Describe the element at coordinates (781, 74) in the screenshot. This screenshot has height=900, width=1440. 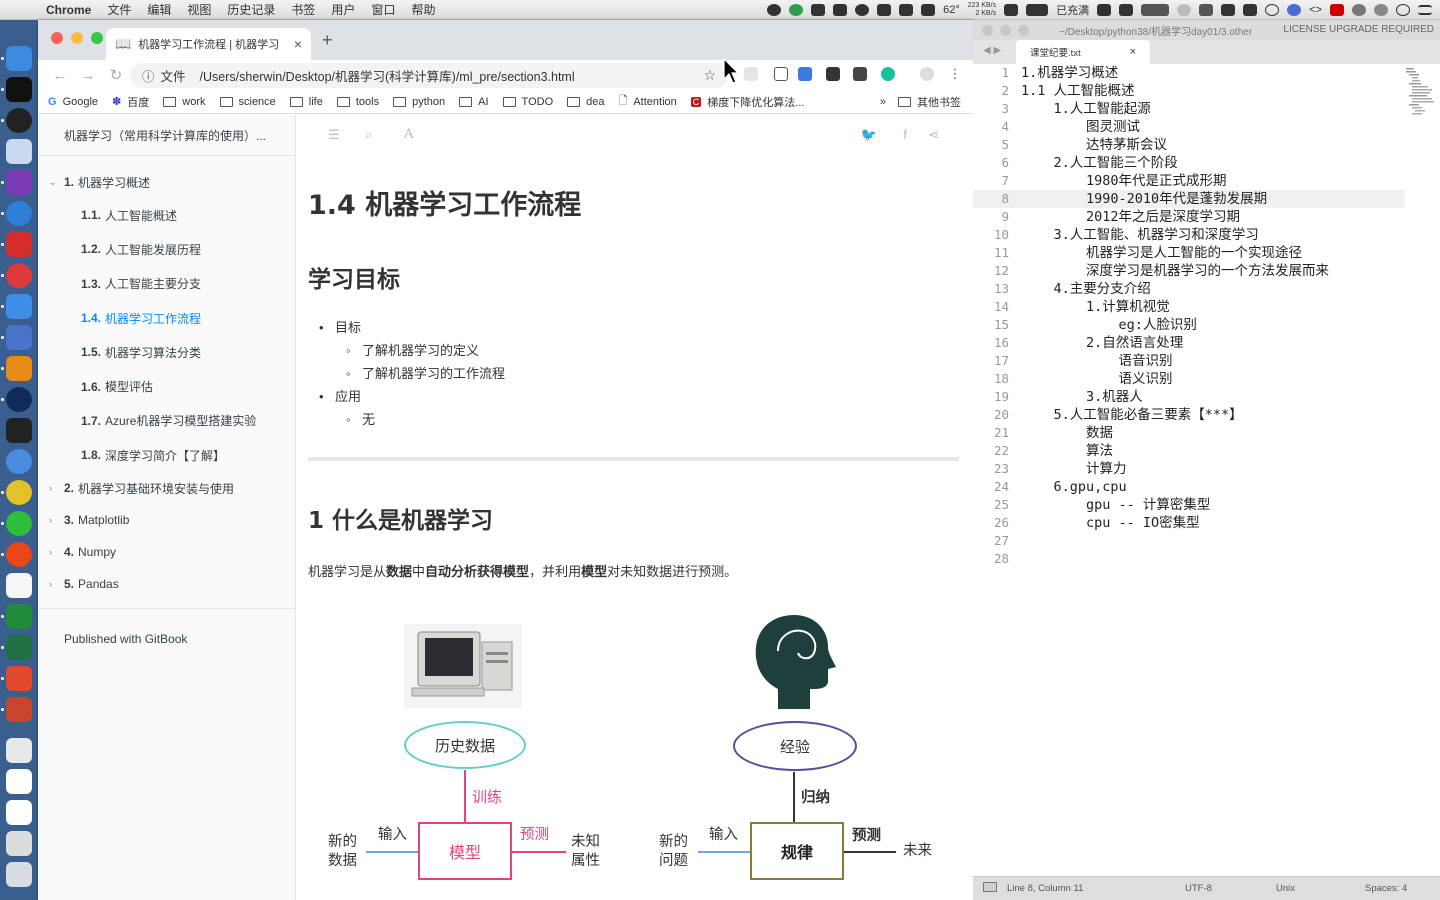
I see `bookmark-extension-icon` at that location.